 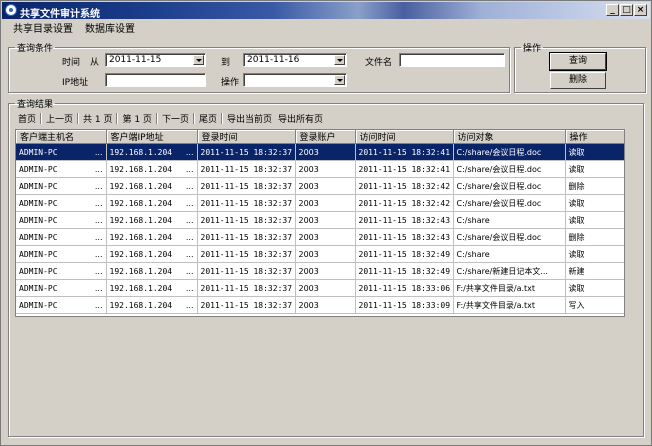 I want to click on column-header-login-time: 登录时间, so click(x=246, y=137).